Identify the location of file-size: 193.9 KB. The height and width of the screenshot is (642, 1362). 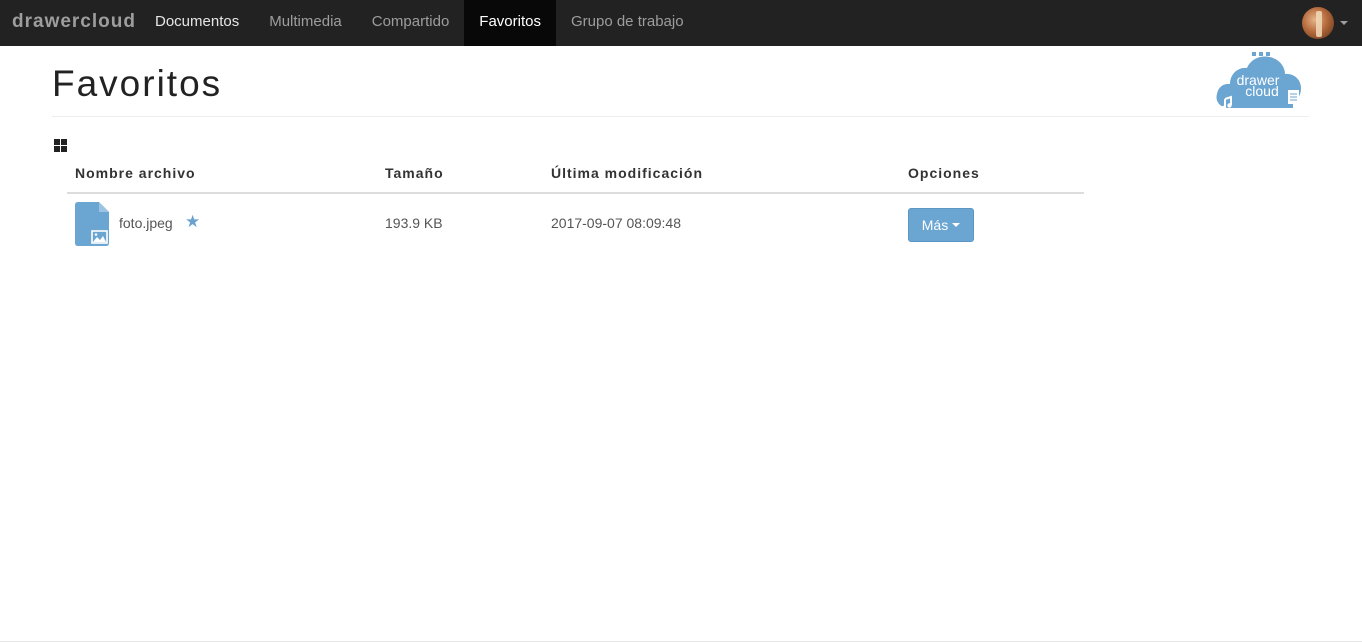
(414, 223).